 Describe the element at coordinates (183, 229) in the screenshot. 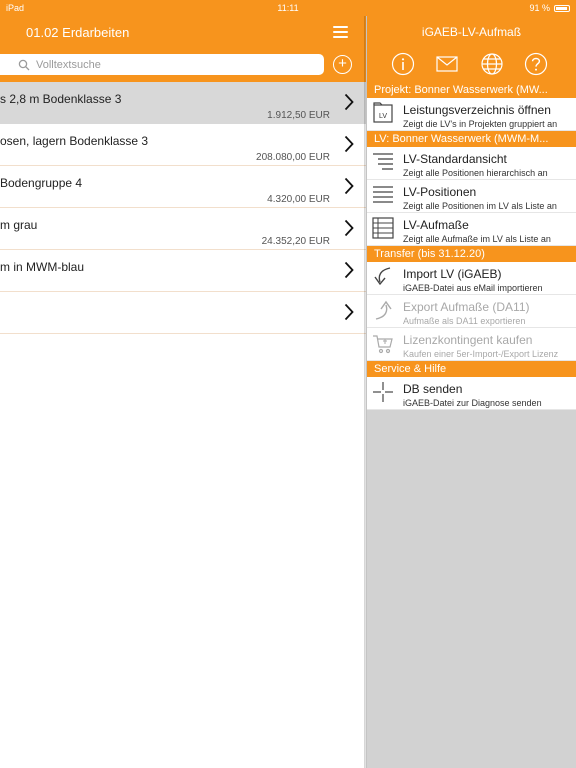

I see `table-row: m grau 24.352,20 EUR` at that location.